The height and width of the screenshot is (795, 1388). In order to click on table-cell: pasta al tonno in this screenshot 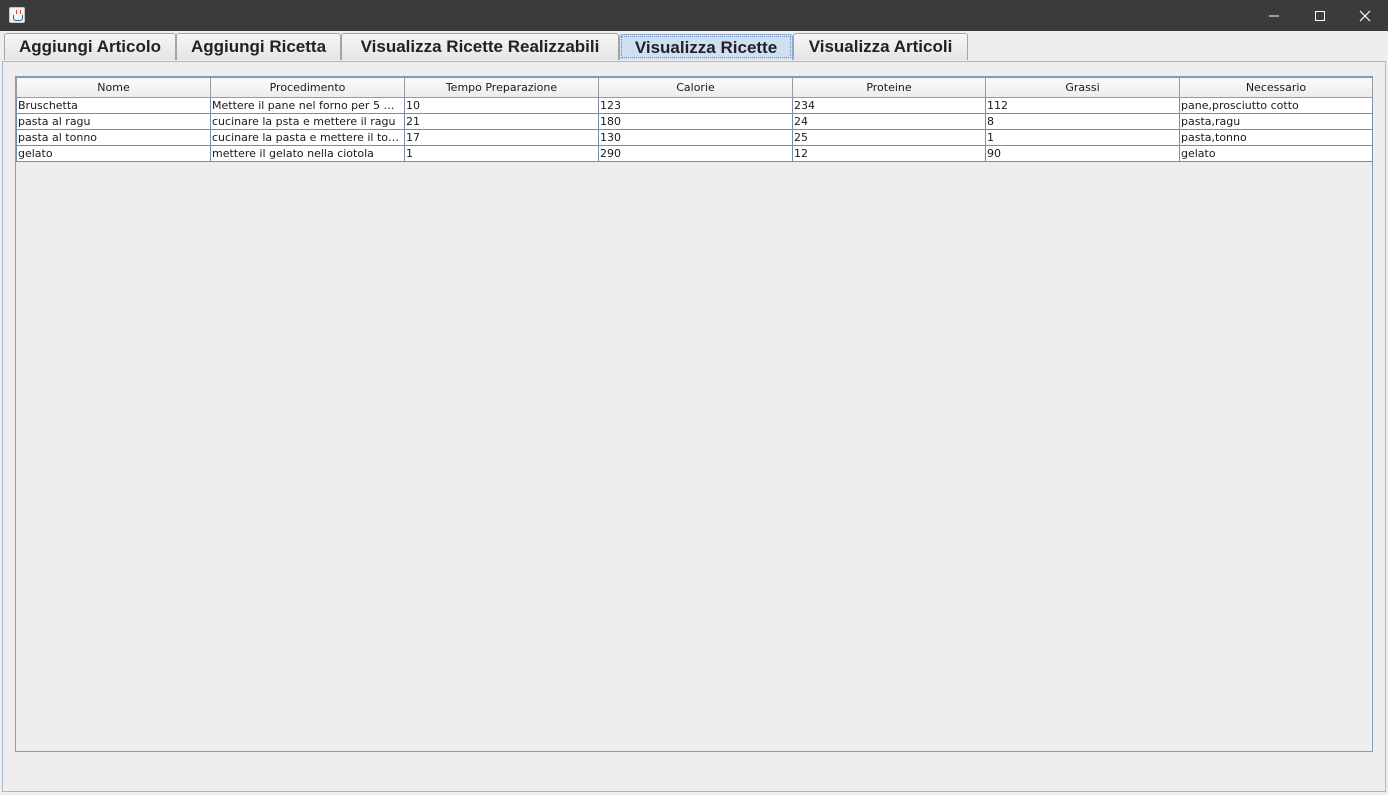, I will do `click(113, 137)`.